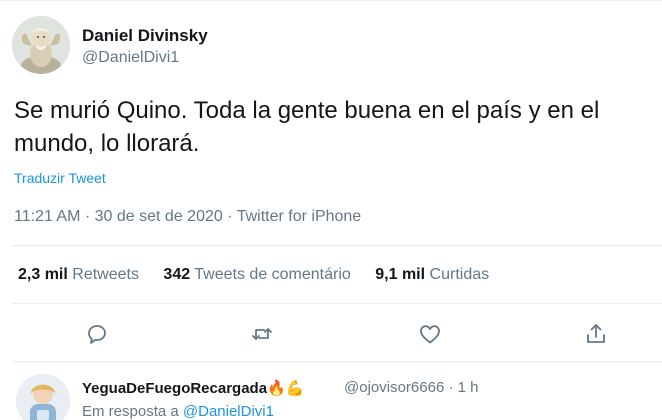 The image size is (662, 420). Describe the element at coordinates (299, 216) in the screenshot. I see `tweet-source: Twitter for iPhone` at that location.